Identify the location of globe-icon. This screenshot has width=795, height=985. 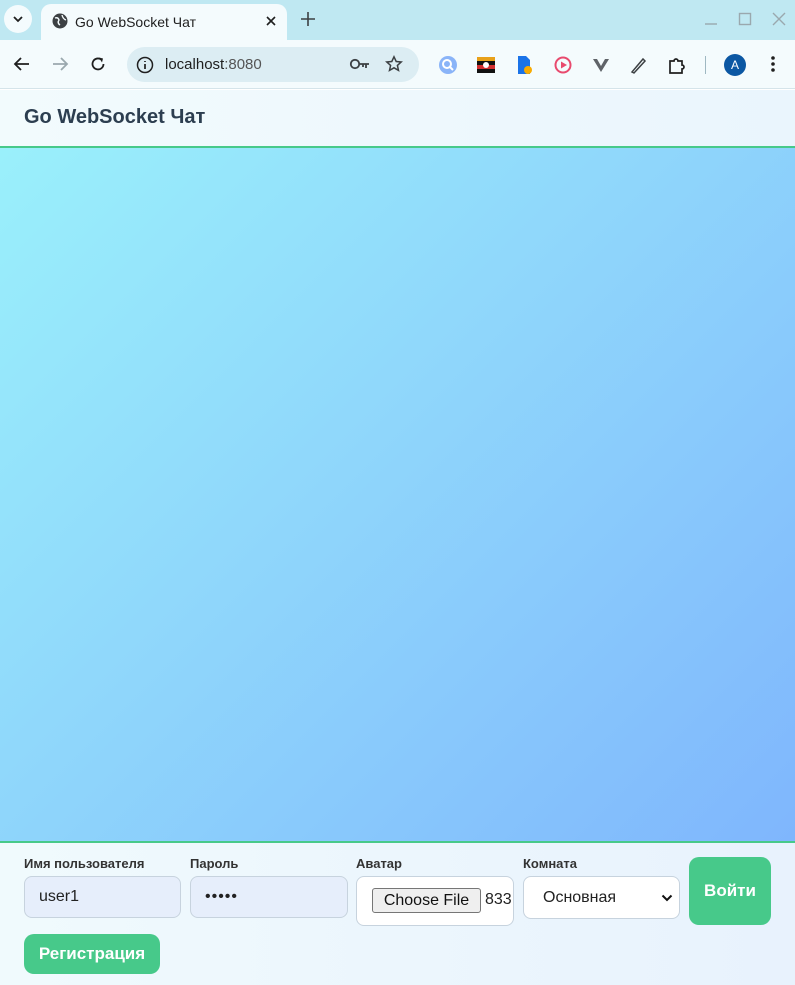
(60, 21).